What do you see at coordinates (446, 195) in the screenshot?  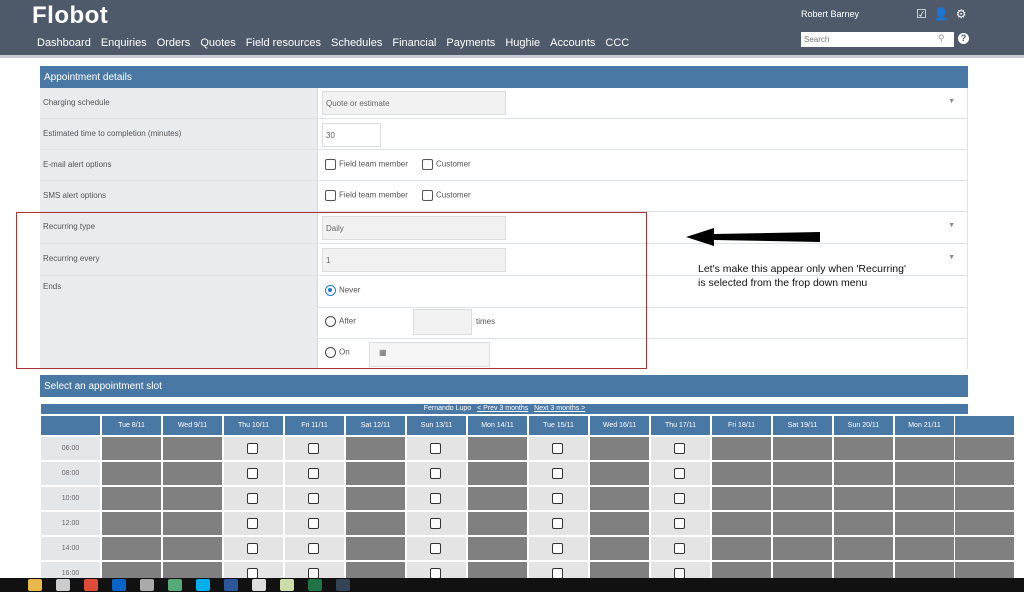 I see `sms-customer-checkbox: Customer` at bounding box center [446, 195].